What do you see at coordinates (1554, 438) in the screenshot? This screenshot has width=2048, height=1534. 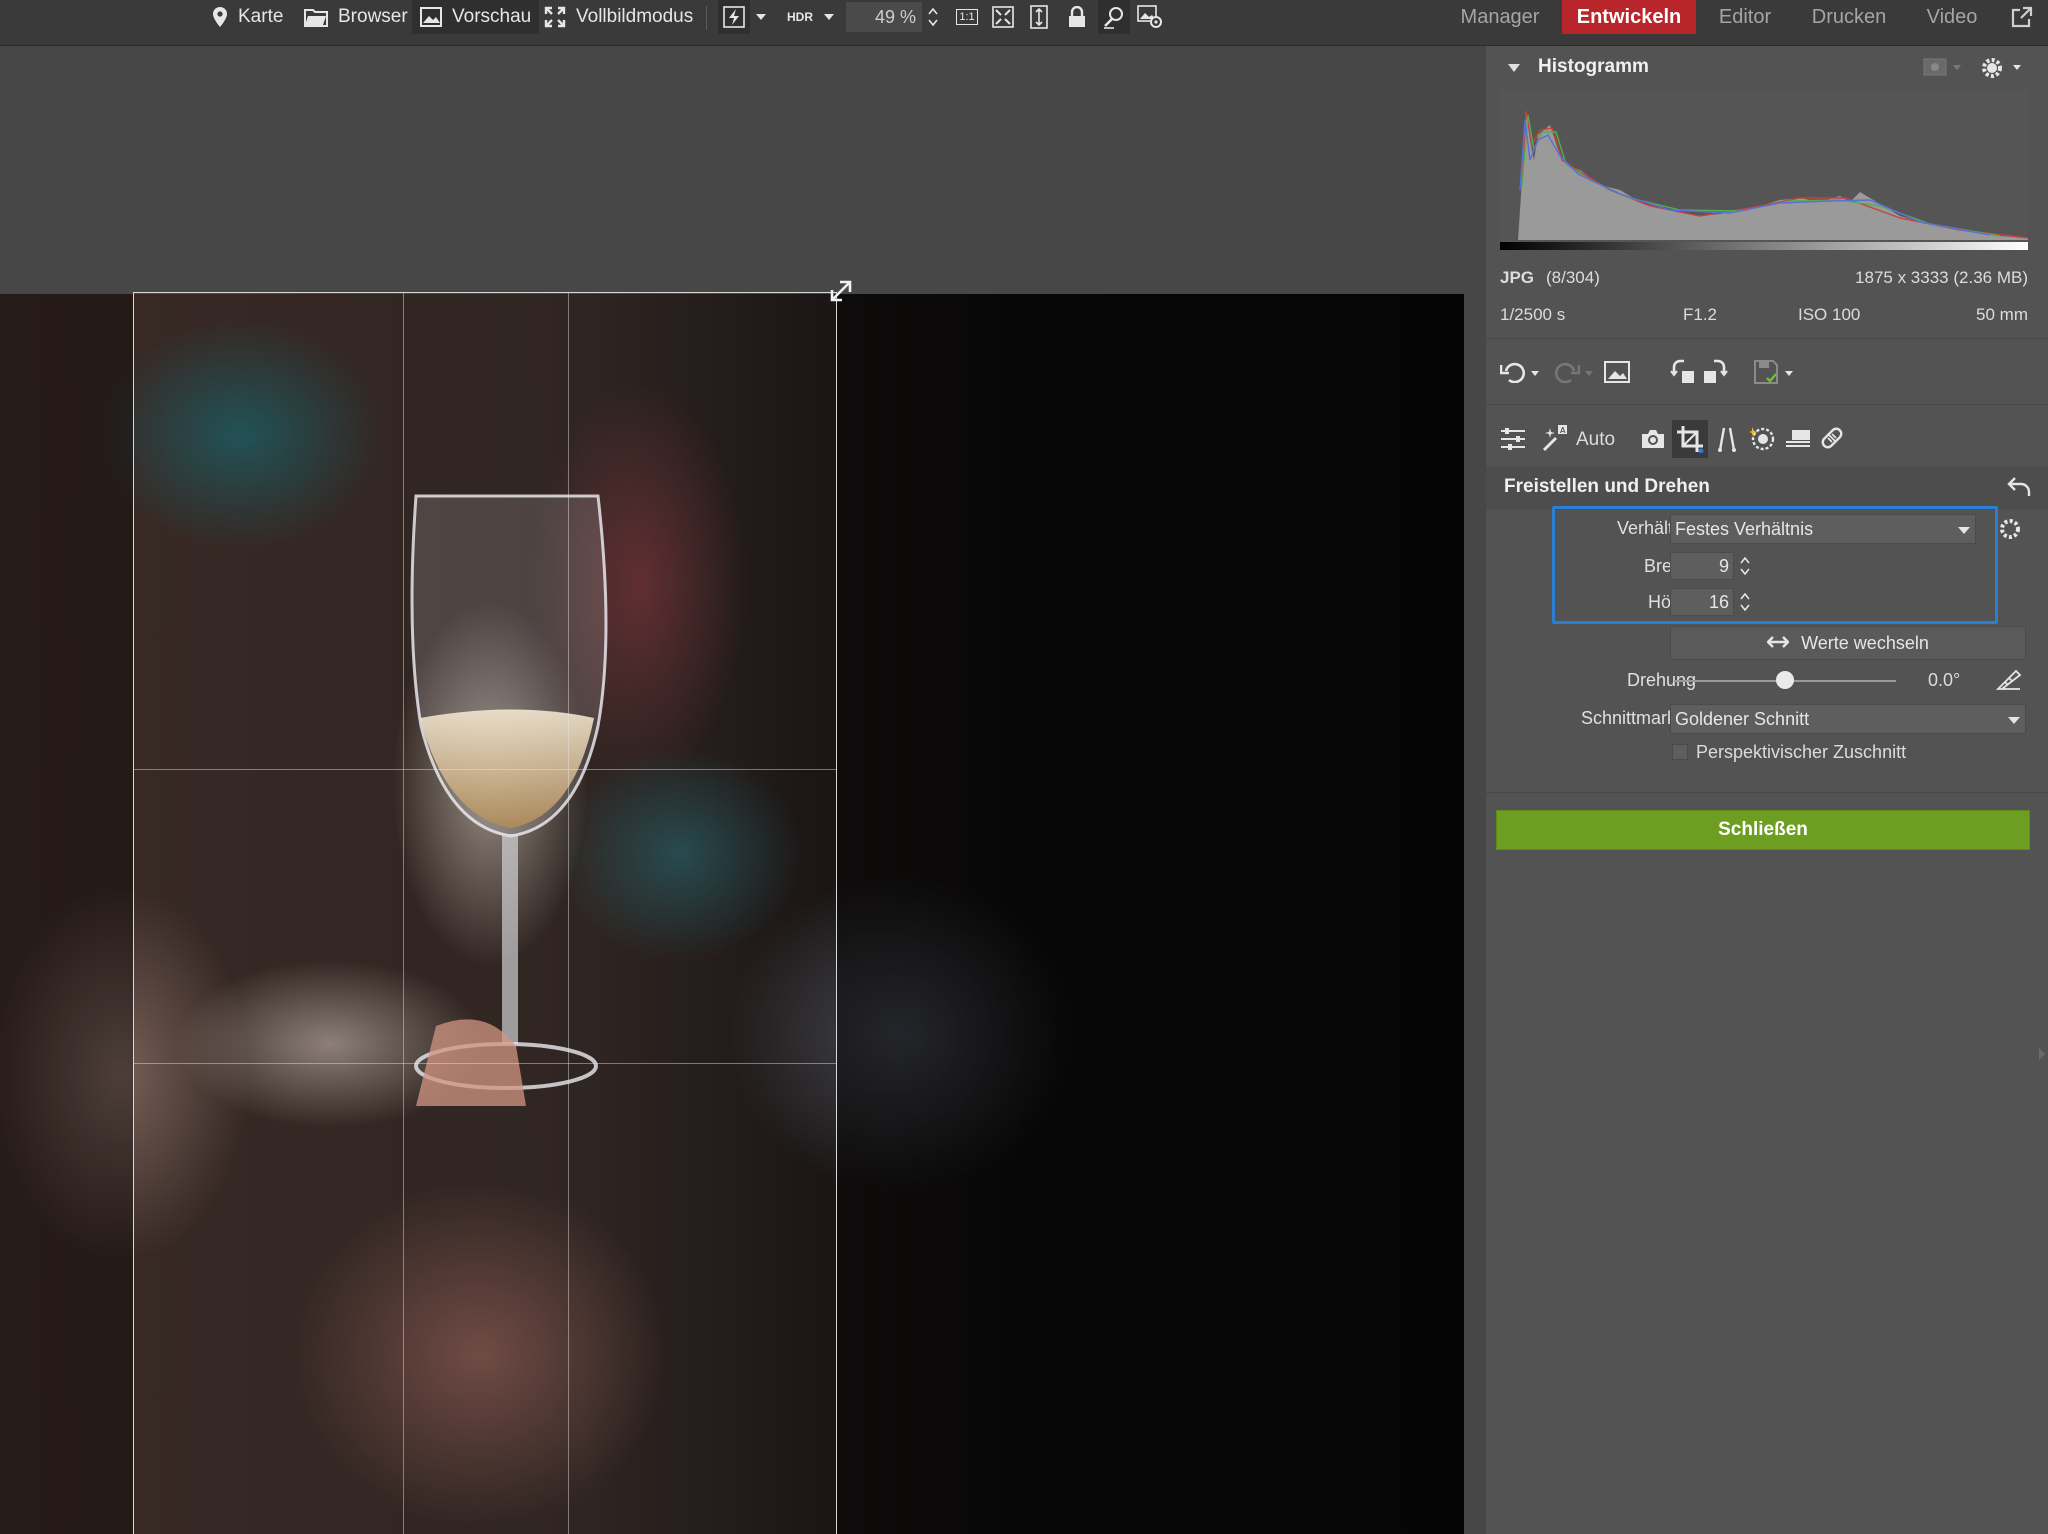 I see `auto-magic-wand-icon: A` at bounding box center [1554, 438].